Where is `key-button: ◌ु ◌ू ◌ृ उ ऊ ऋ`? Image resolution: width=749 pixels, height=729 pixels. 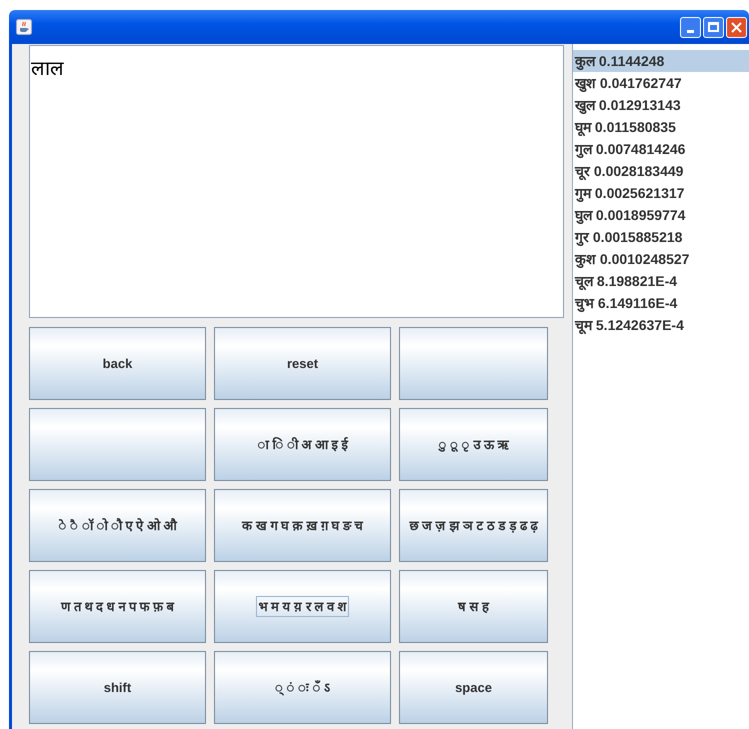
key-button: ◌ु ◌ू ◌ृ उ ऊ ऋ is located at coordinates (473, 444).